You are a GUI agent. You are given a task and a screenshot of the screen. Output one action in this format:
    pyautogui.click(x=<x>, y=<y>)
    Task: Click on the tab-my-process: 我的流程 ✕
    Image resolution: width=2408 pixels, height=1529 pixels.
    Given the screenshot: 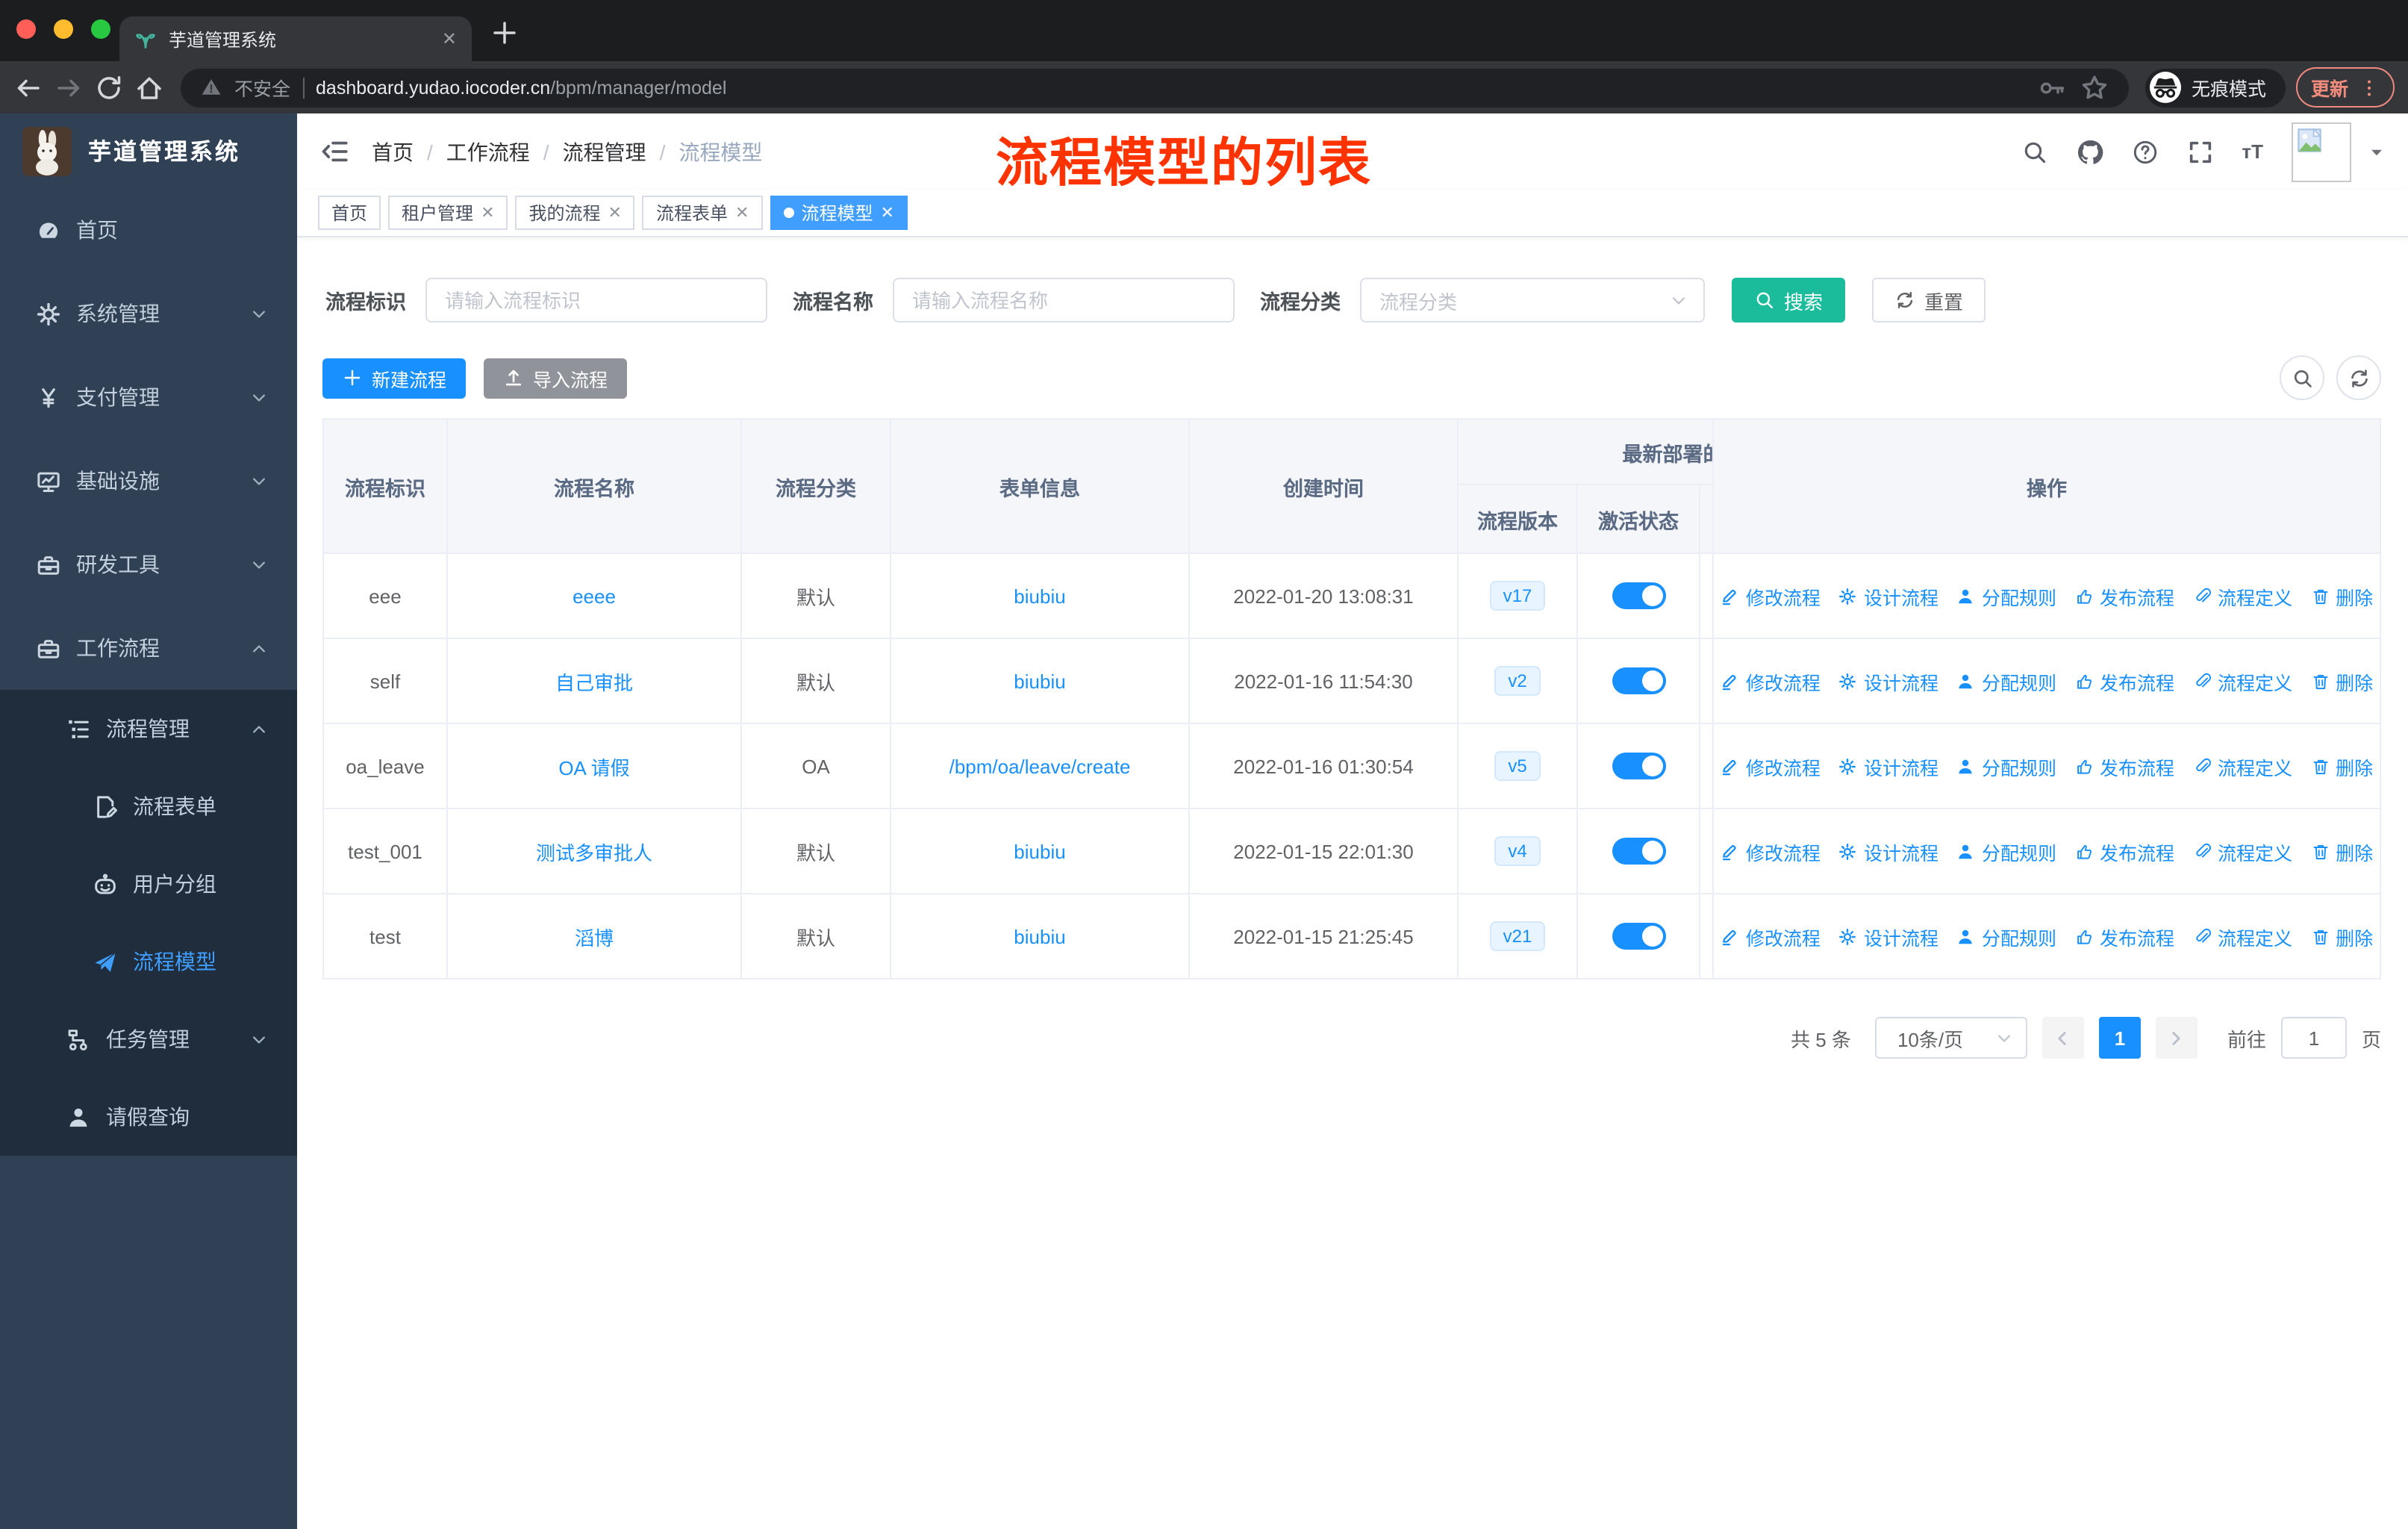 What is the action you would take?
    pyautogui.click(x=575, y=213)
    